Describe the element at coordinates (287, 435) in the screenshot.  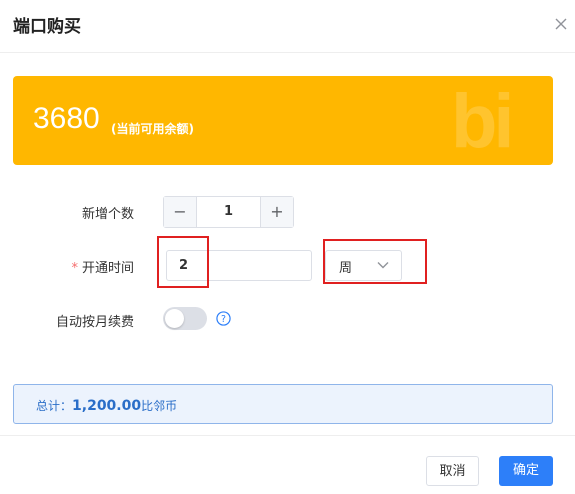
I see `footer-divider` at that location.